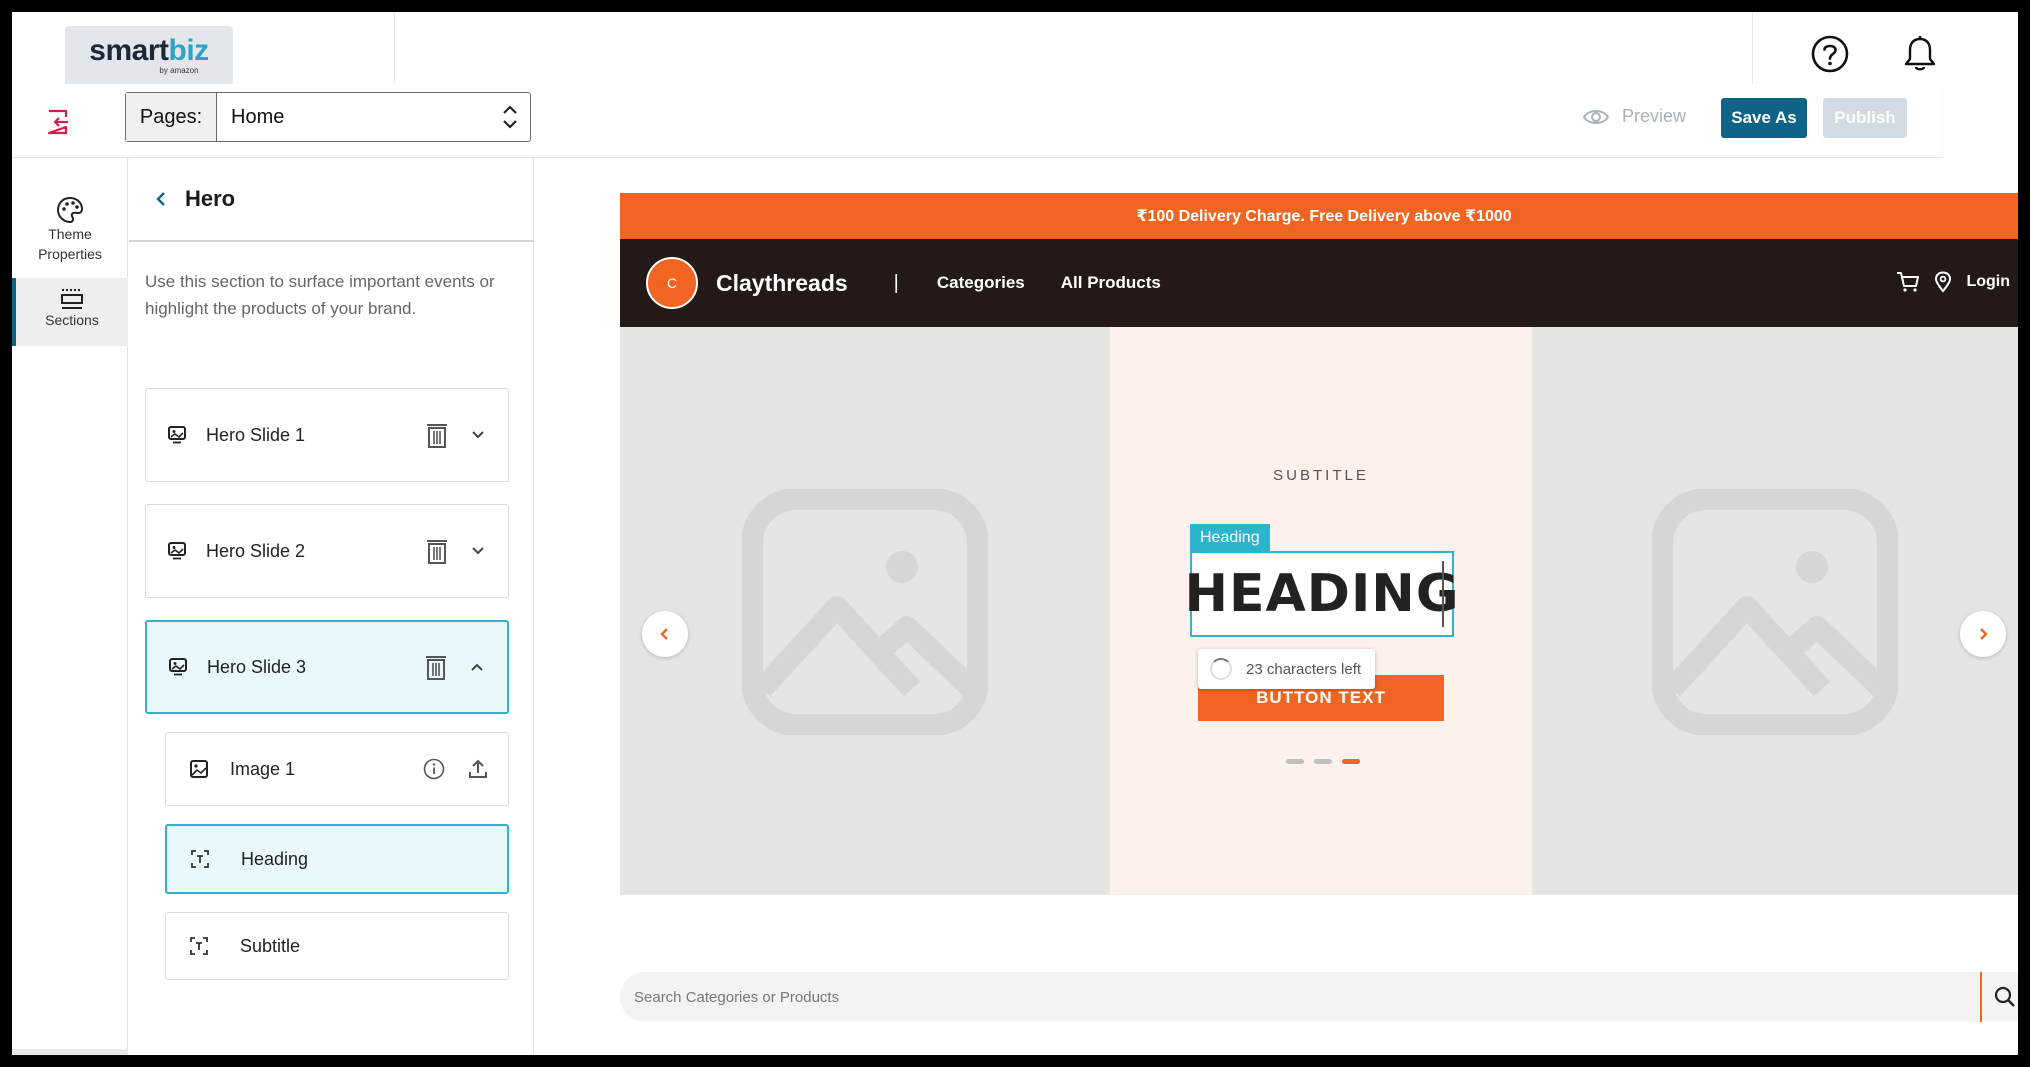 The width and height of the screenshot is (2030, 1067). Describe the element at coordinates (1015, 48) in the screenshot. I see `top-bar: smartbiz by amazon` at that location.